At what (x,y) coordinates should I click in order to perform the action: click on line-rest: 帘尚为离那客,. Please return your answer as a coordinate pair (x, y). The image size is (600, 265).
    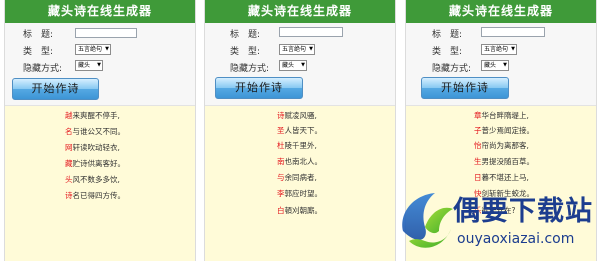
    Looking at the image, I should click on (505, 145).